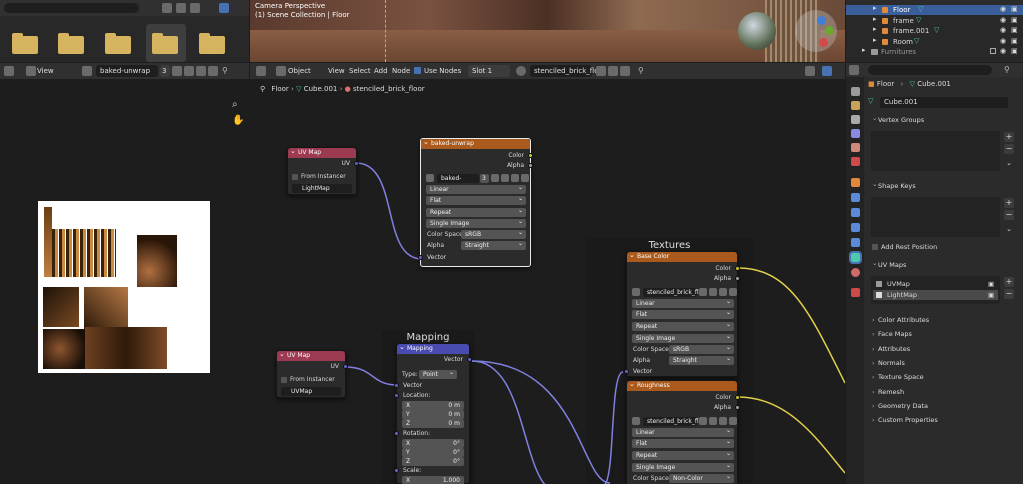 The width and height of the screenshot is (1023, 484). I want to click on pin-icon: ⚲, so click(1009, 70).